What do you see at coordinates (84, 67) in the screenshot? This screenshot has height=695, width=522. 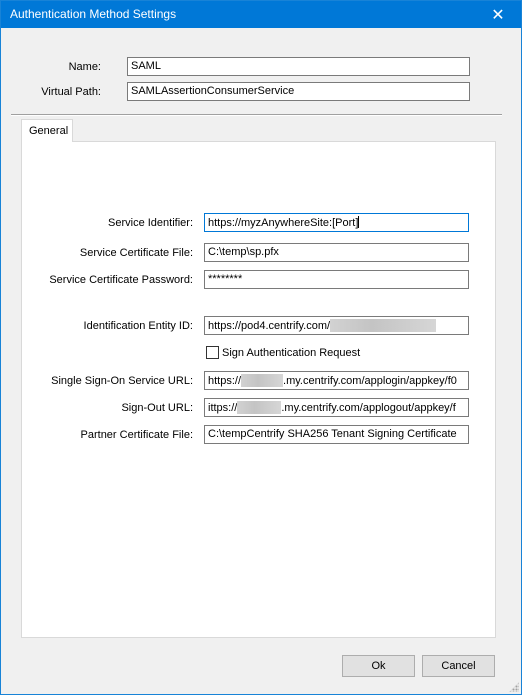 I see `name-label: Name:` at bounding box center [84, 67].